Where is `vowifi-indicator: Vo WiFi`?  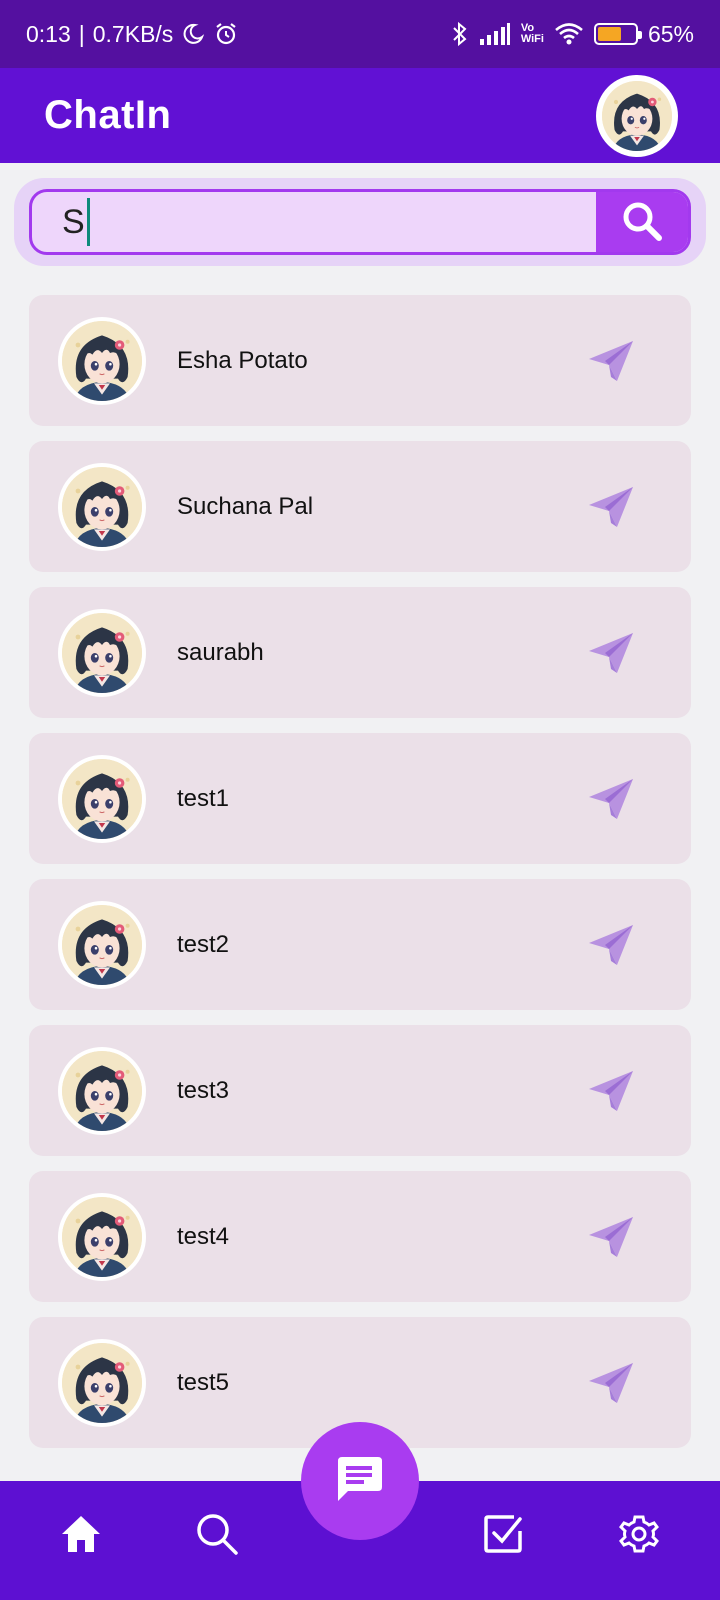 vowifi-indicator: Vo WiFi is located at coordinates (532, 34).